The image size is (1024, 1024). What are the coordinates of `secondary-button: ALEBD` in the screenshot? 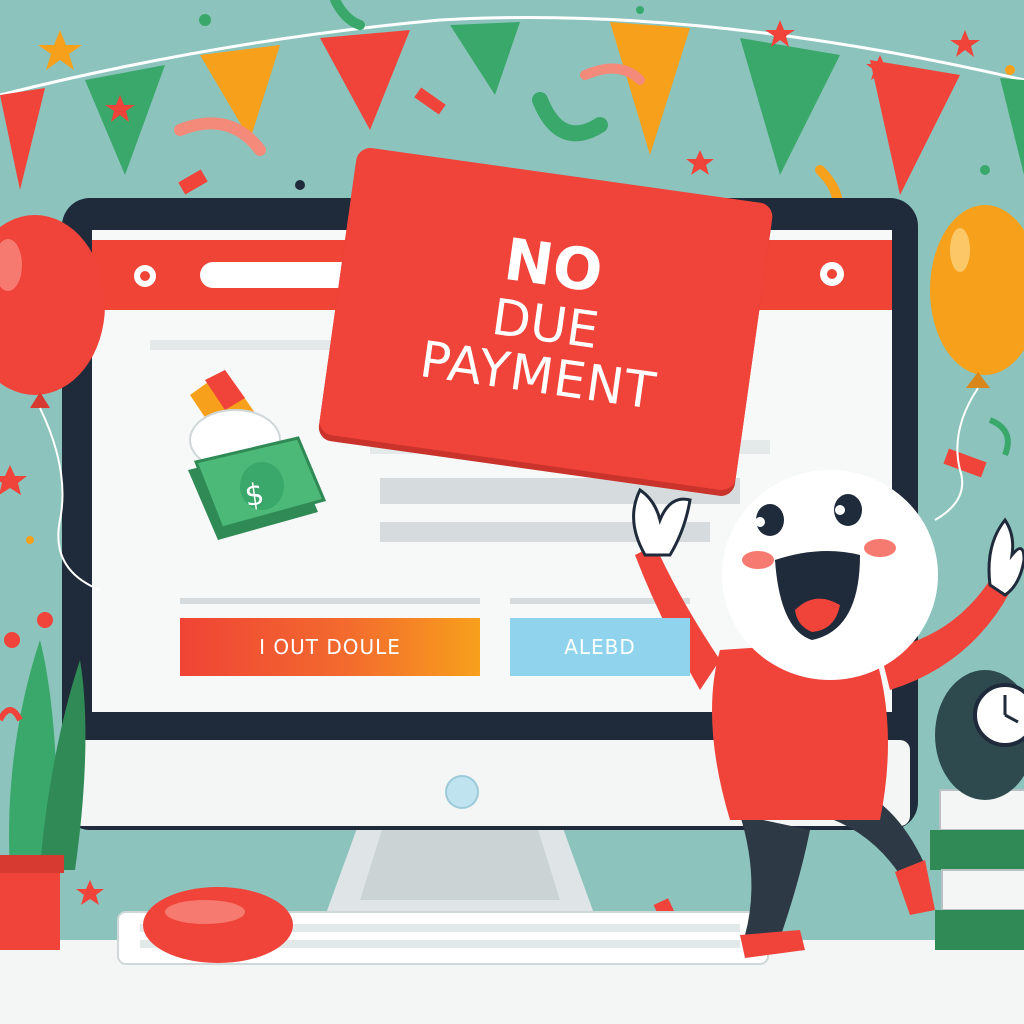 It's located at (600, 647).